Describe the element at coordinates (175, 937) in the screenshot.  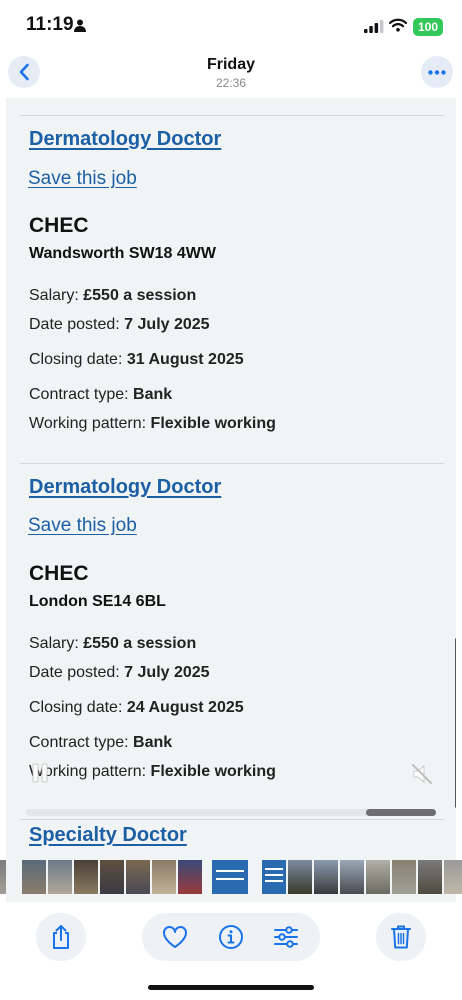
I see `heart-icon` at that location.